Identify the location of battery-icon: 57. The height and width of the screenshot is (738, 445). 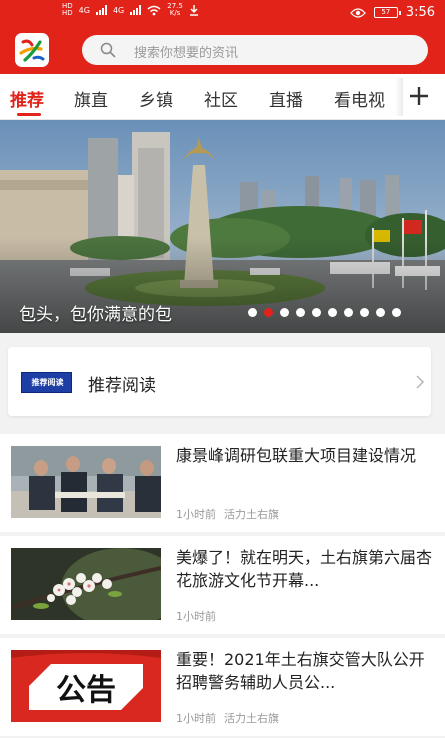
(387, 12).